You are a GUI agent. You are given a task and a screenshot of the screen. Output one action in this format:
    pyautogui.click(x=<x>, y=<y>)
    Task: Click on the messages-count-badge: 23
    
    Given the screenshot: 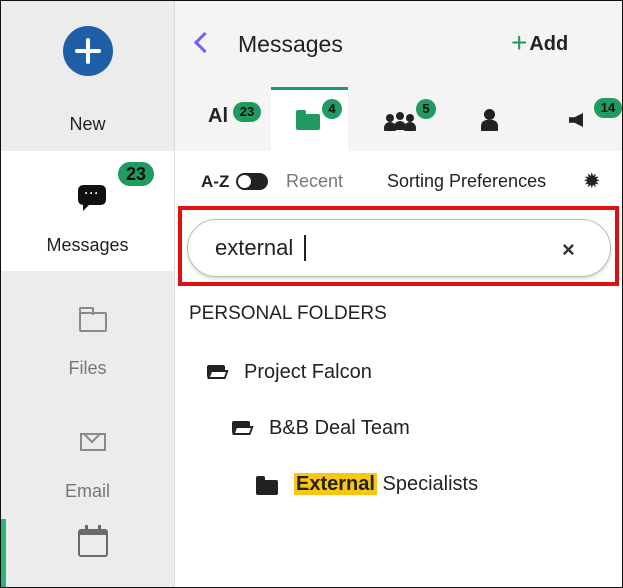 What is the action you would take?
    pyautogui.click(x=136, y=174)
    